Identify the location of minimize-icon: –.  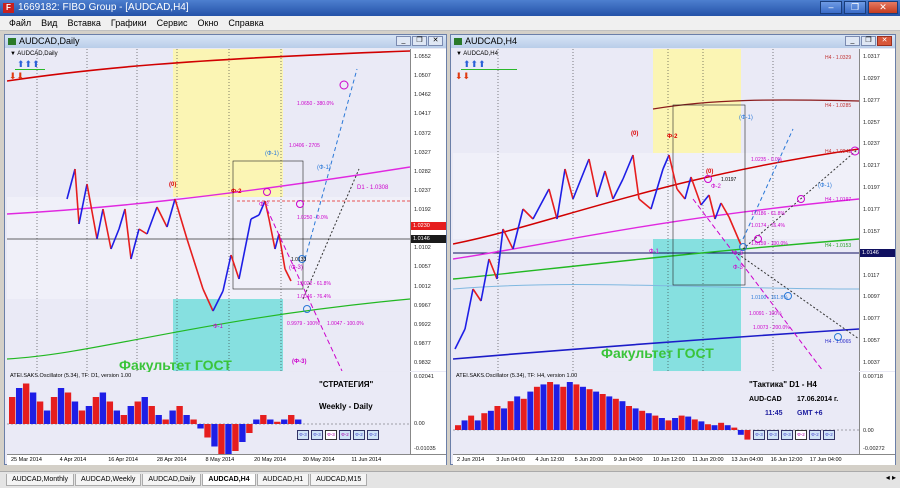
(831, 7).